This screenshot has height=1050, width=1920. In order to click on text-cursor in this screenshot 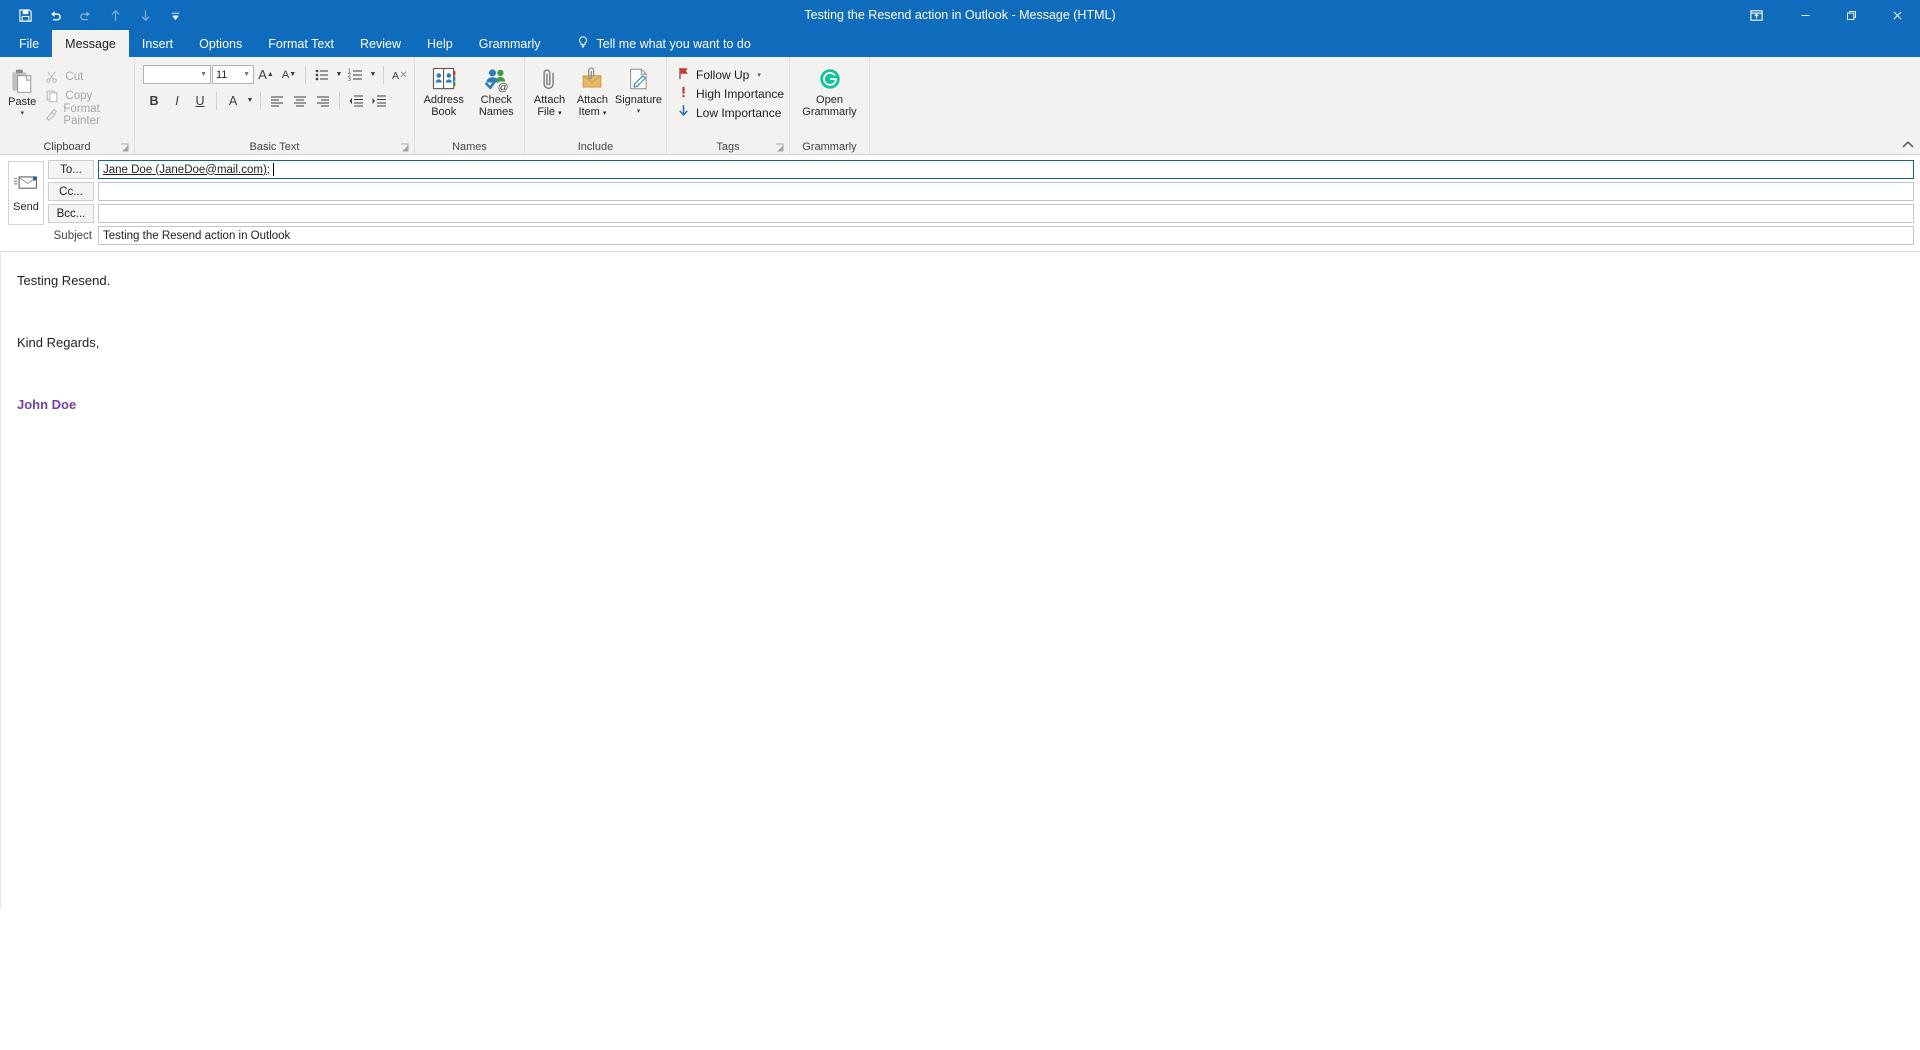, I will do `click(273, 169)`.